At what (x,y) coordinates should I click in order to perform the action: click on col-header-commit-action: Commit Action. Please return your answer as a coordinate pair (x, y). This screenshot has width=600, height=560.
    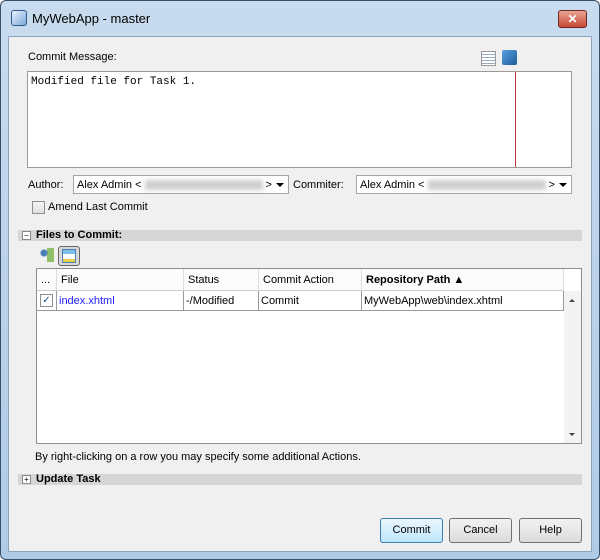
    Looking at the image, I should click on (310, 280).